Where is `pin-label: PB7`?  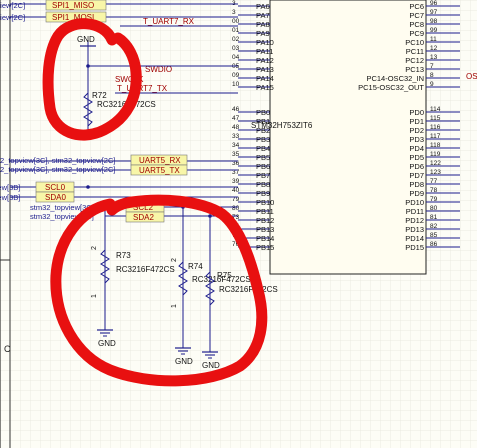 pin-label: PB7 is located at coordinates (263, 175).